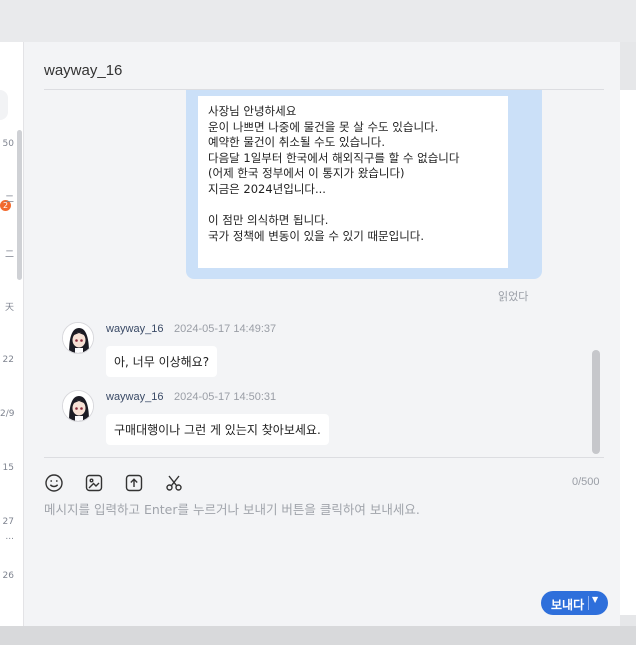 Image resolution: width=636 pixels, height=645 pixels. I want to click on upload-icon, so click(134, 483).